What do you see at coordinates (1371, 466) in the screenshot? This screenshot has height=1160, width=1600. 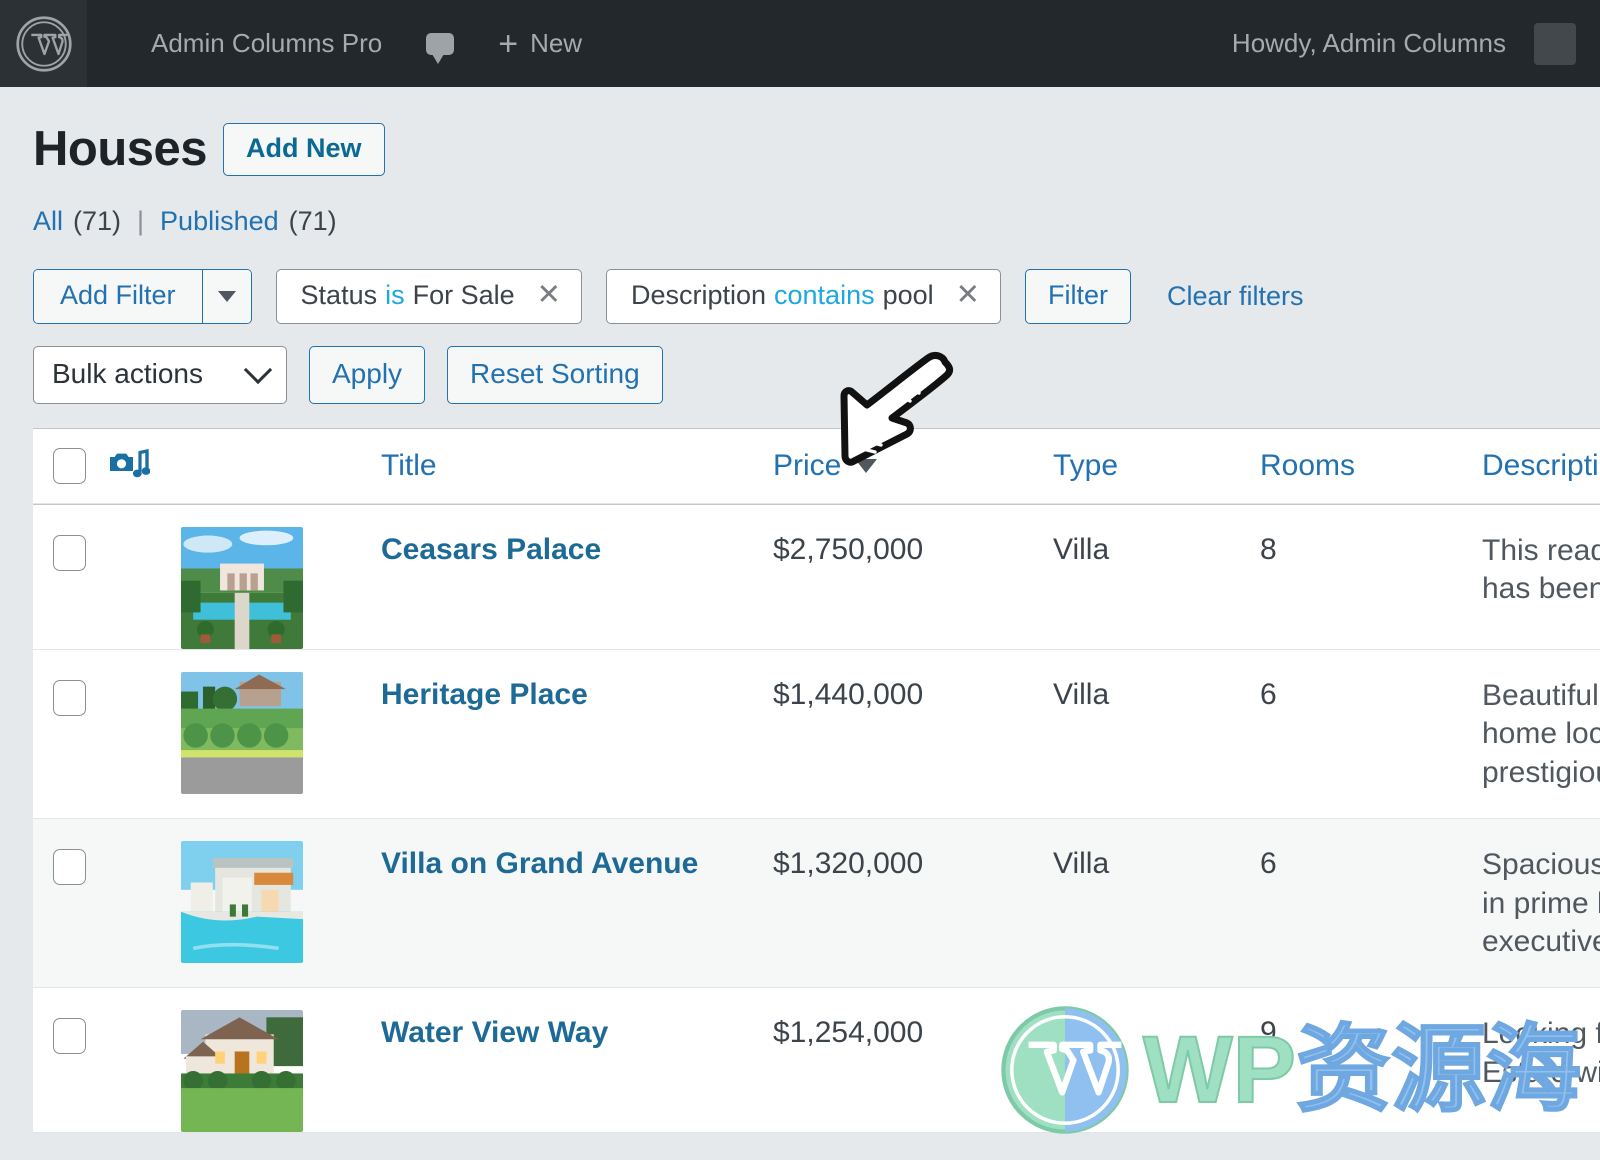 I see `column-header-rooms: Rooms` at bounding box center [1371, 466].